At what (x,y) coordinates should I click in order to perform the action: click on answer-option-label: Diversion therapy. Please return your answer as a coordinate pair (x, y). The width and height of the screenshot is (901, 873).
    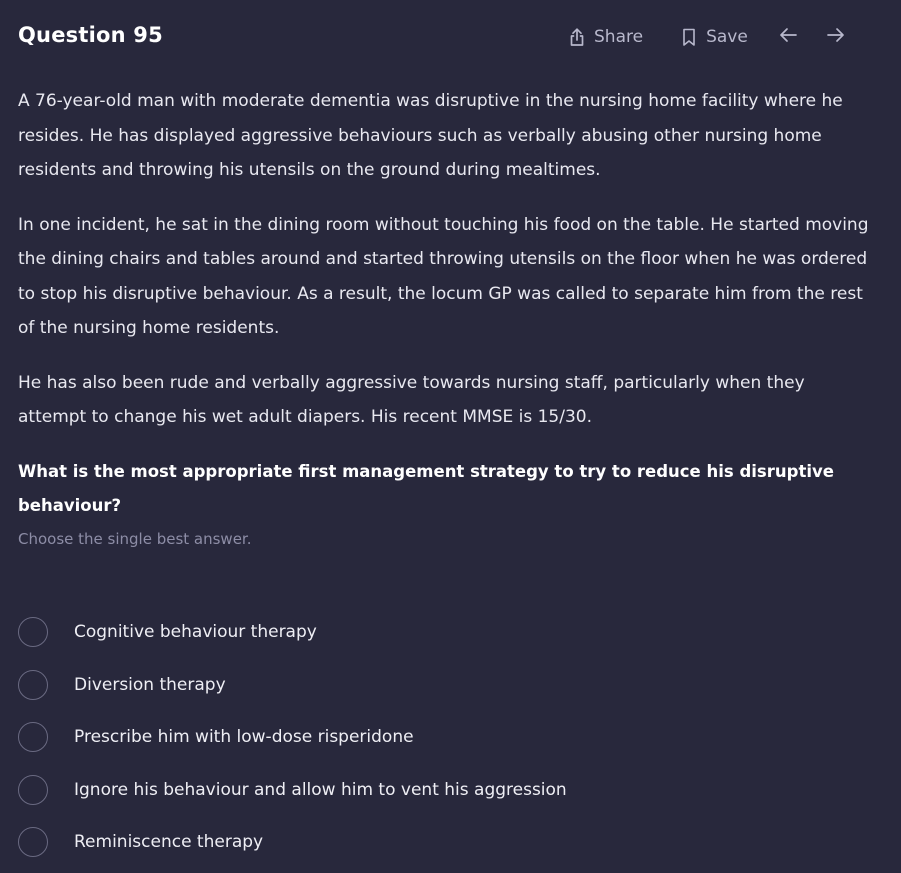
    Looking at the image, I should click on (150, 684).